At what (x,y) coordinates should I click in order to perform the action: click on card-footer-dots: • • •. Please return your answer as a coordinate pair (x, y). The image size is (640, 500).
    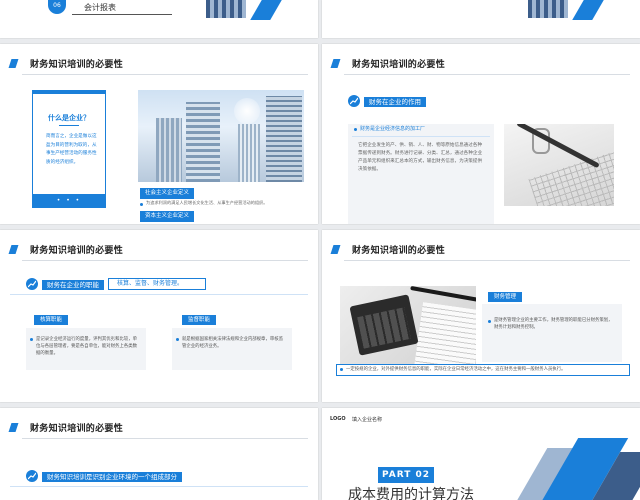
    Looking at the image, I should click on (69, 200).